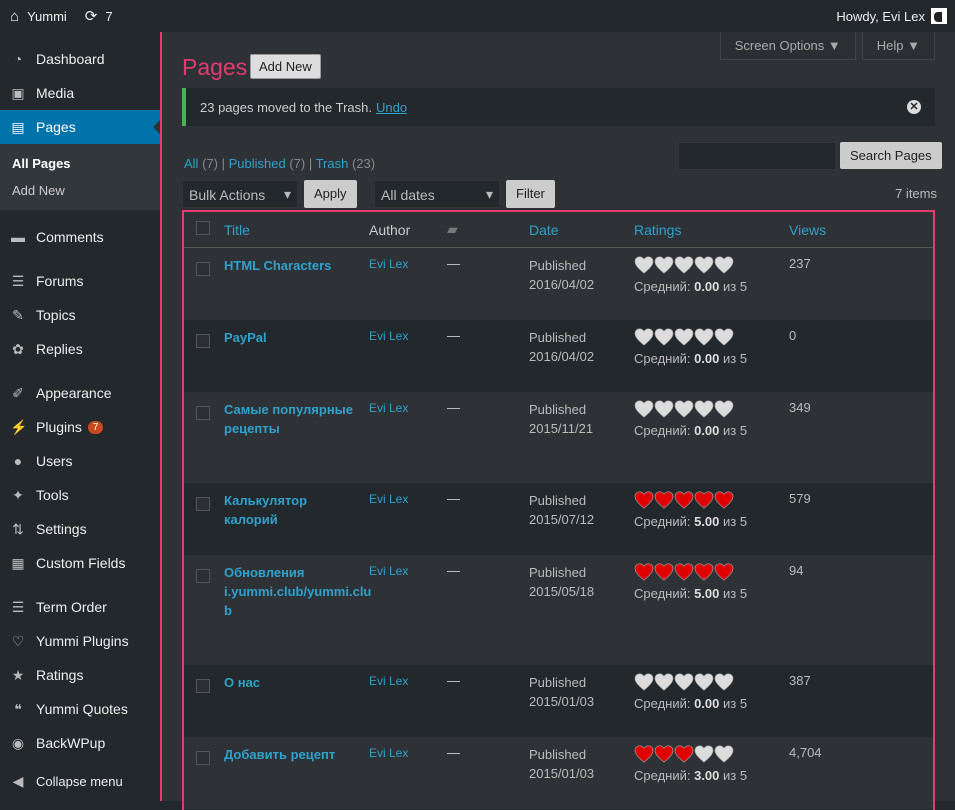 This screenshot has height=810, width=955. What do you see at coordinates (80, 743) in the screenshot?
I see `sidebar-item-backwpup: ◉ BackWPup` at bounding box center [80, 743].